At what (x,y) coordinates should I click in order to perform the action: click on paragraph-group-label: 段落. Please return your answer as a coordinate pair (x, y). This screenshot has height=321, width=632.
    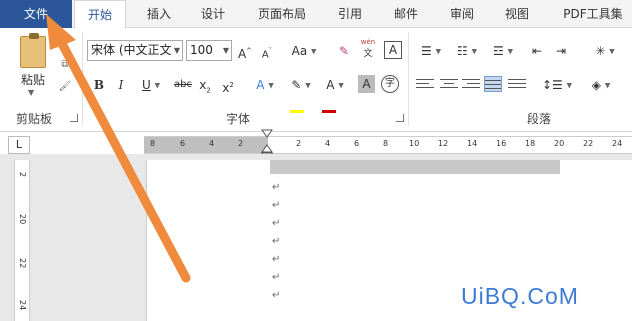
    Looking at the image, I should click on (539, 119).